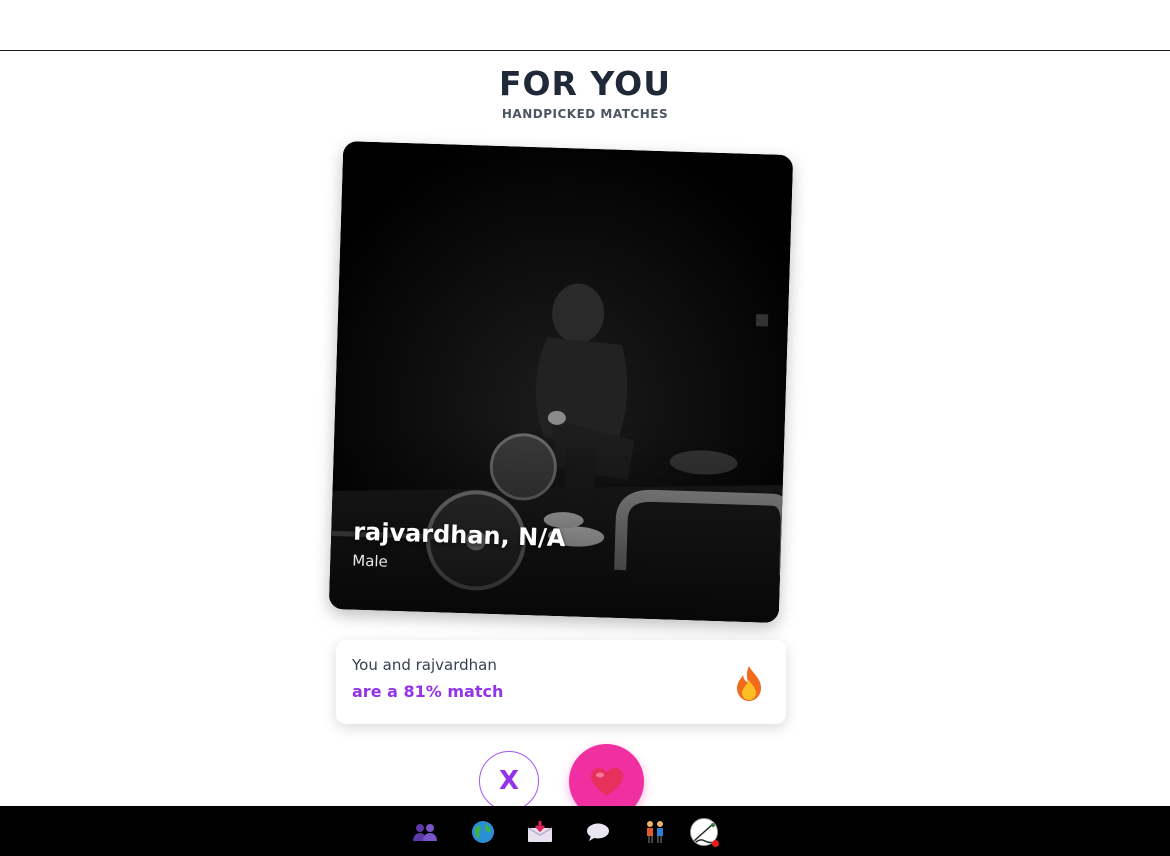 The image size is (1170, 856). Describe the element at coordinates (585, 83) in the screenshot. I see `page-title: FOR YOU` at that location.